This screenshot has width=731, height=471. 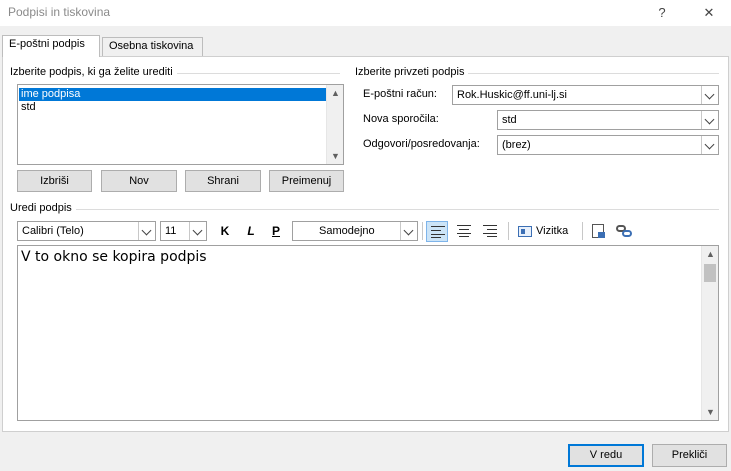 I want to click on font-size-value: 11, so click(x=171, y=231).